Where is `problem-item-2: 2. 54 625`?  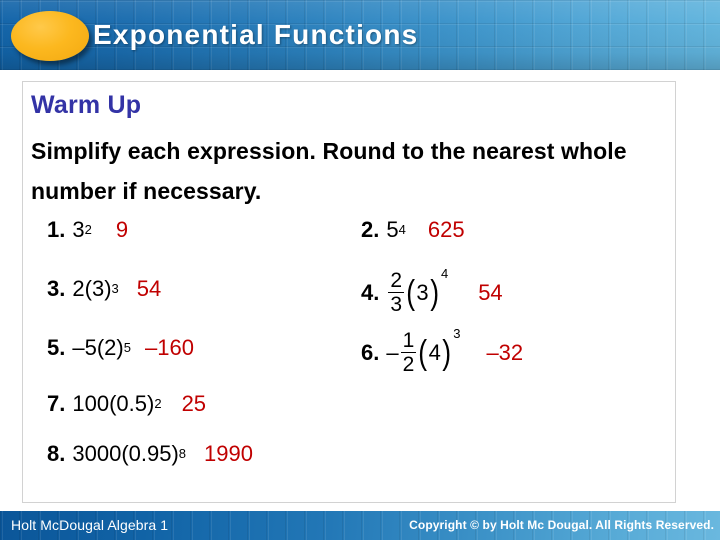
problem-item-2: 2. 54 625 is located at coordinates (413, 230).